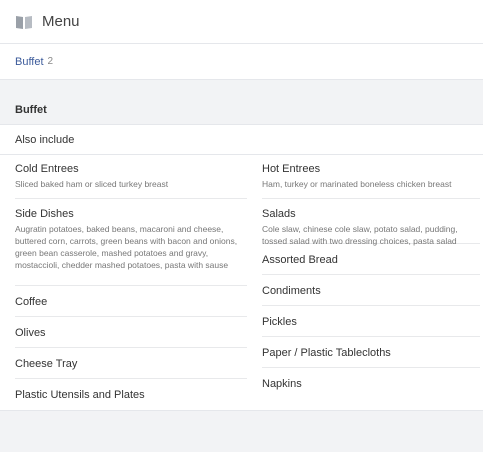 Image resolution: width=483 pixels, height=452 pixels. I want to click on item-name: Salads, so click(279, 214).